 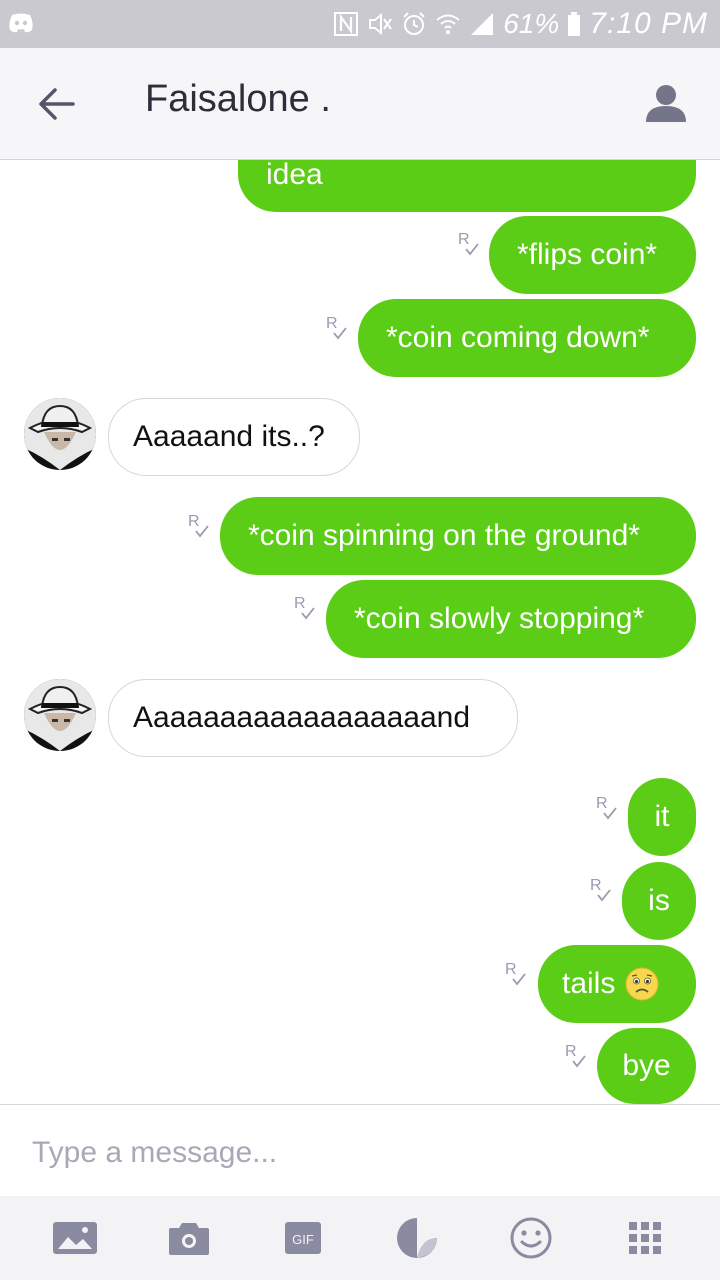 I want to click on wifi-icon, so click(x=448, y=24).